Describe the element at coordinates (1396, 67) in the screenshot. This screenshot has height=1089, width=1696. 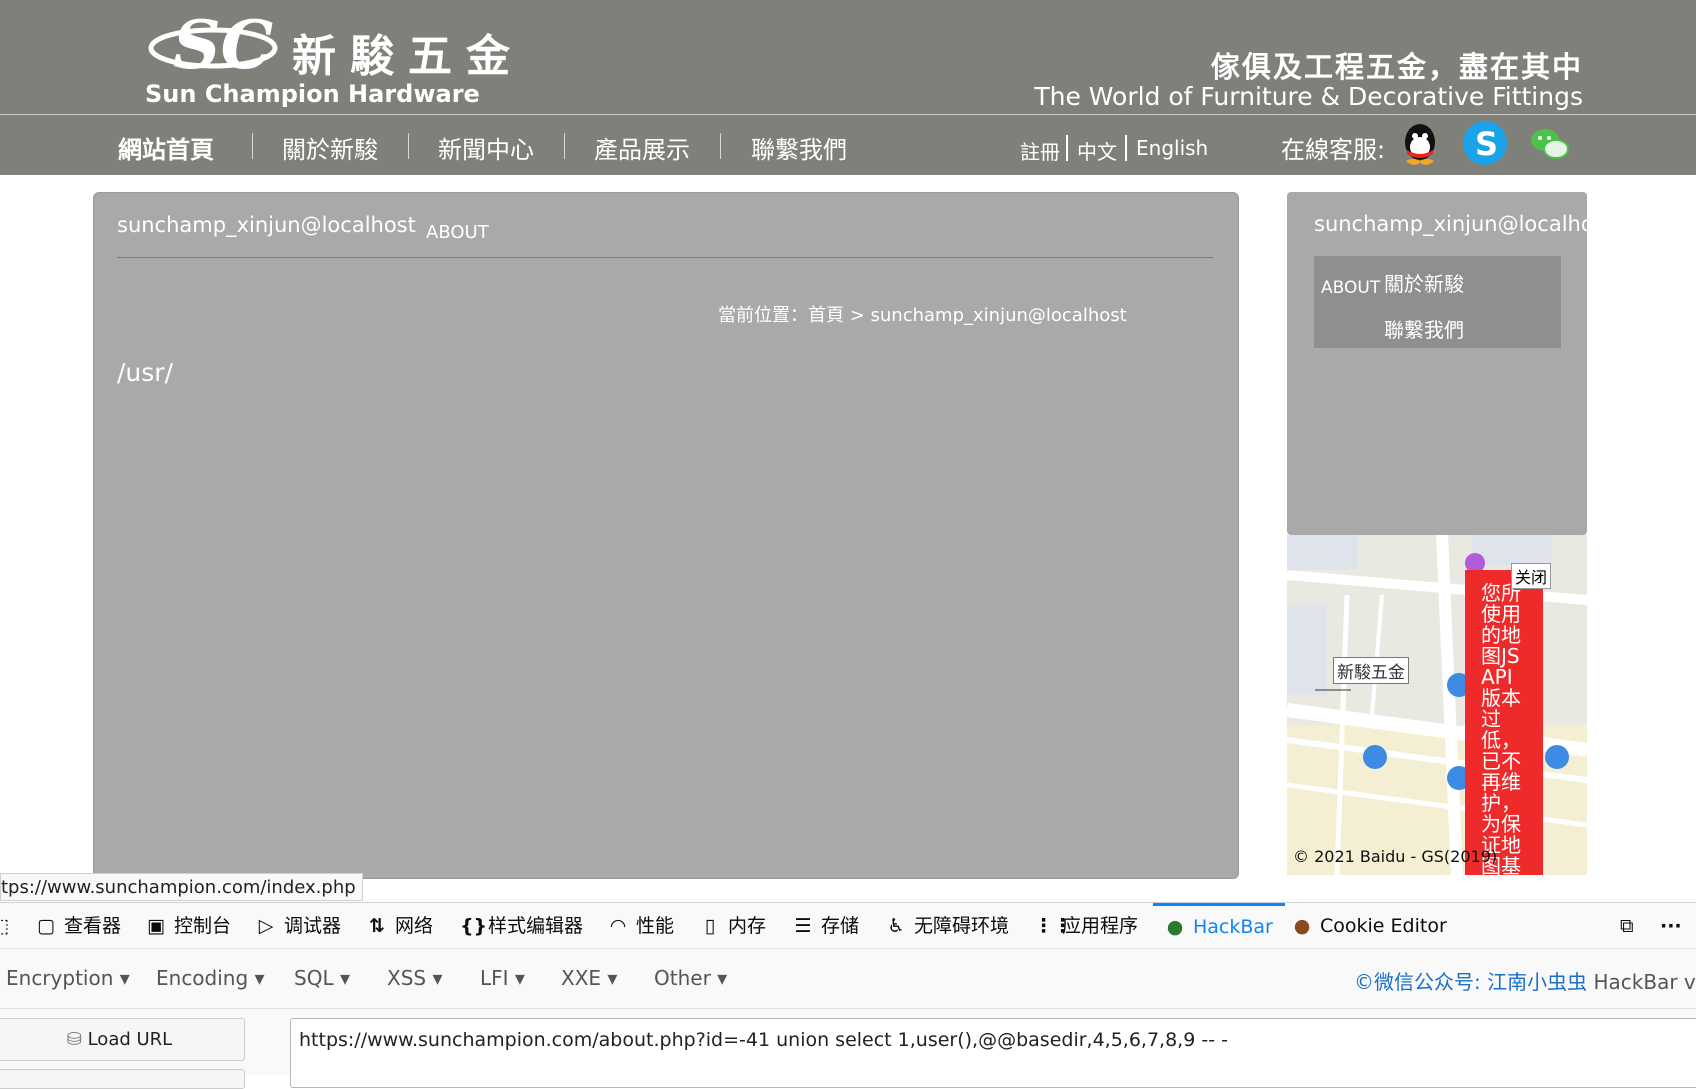
I see `slogan-chinese: 傢俱及工程五金，盡在其中` at that location.